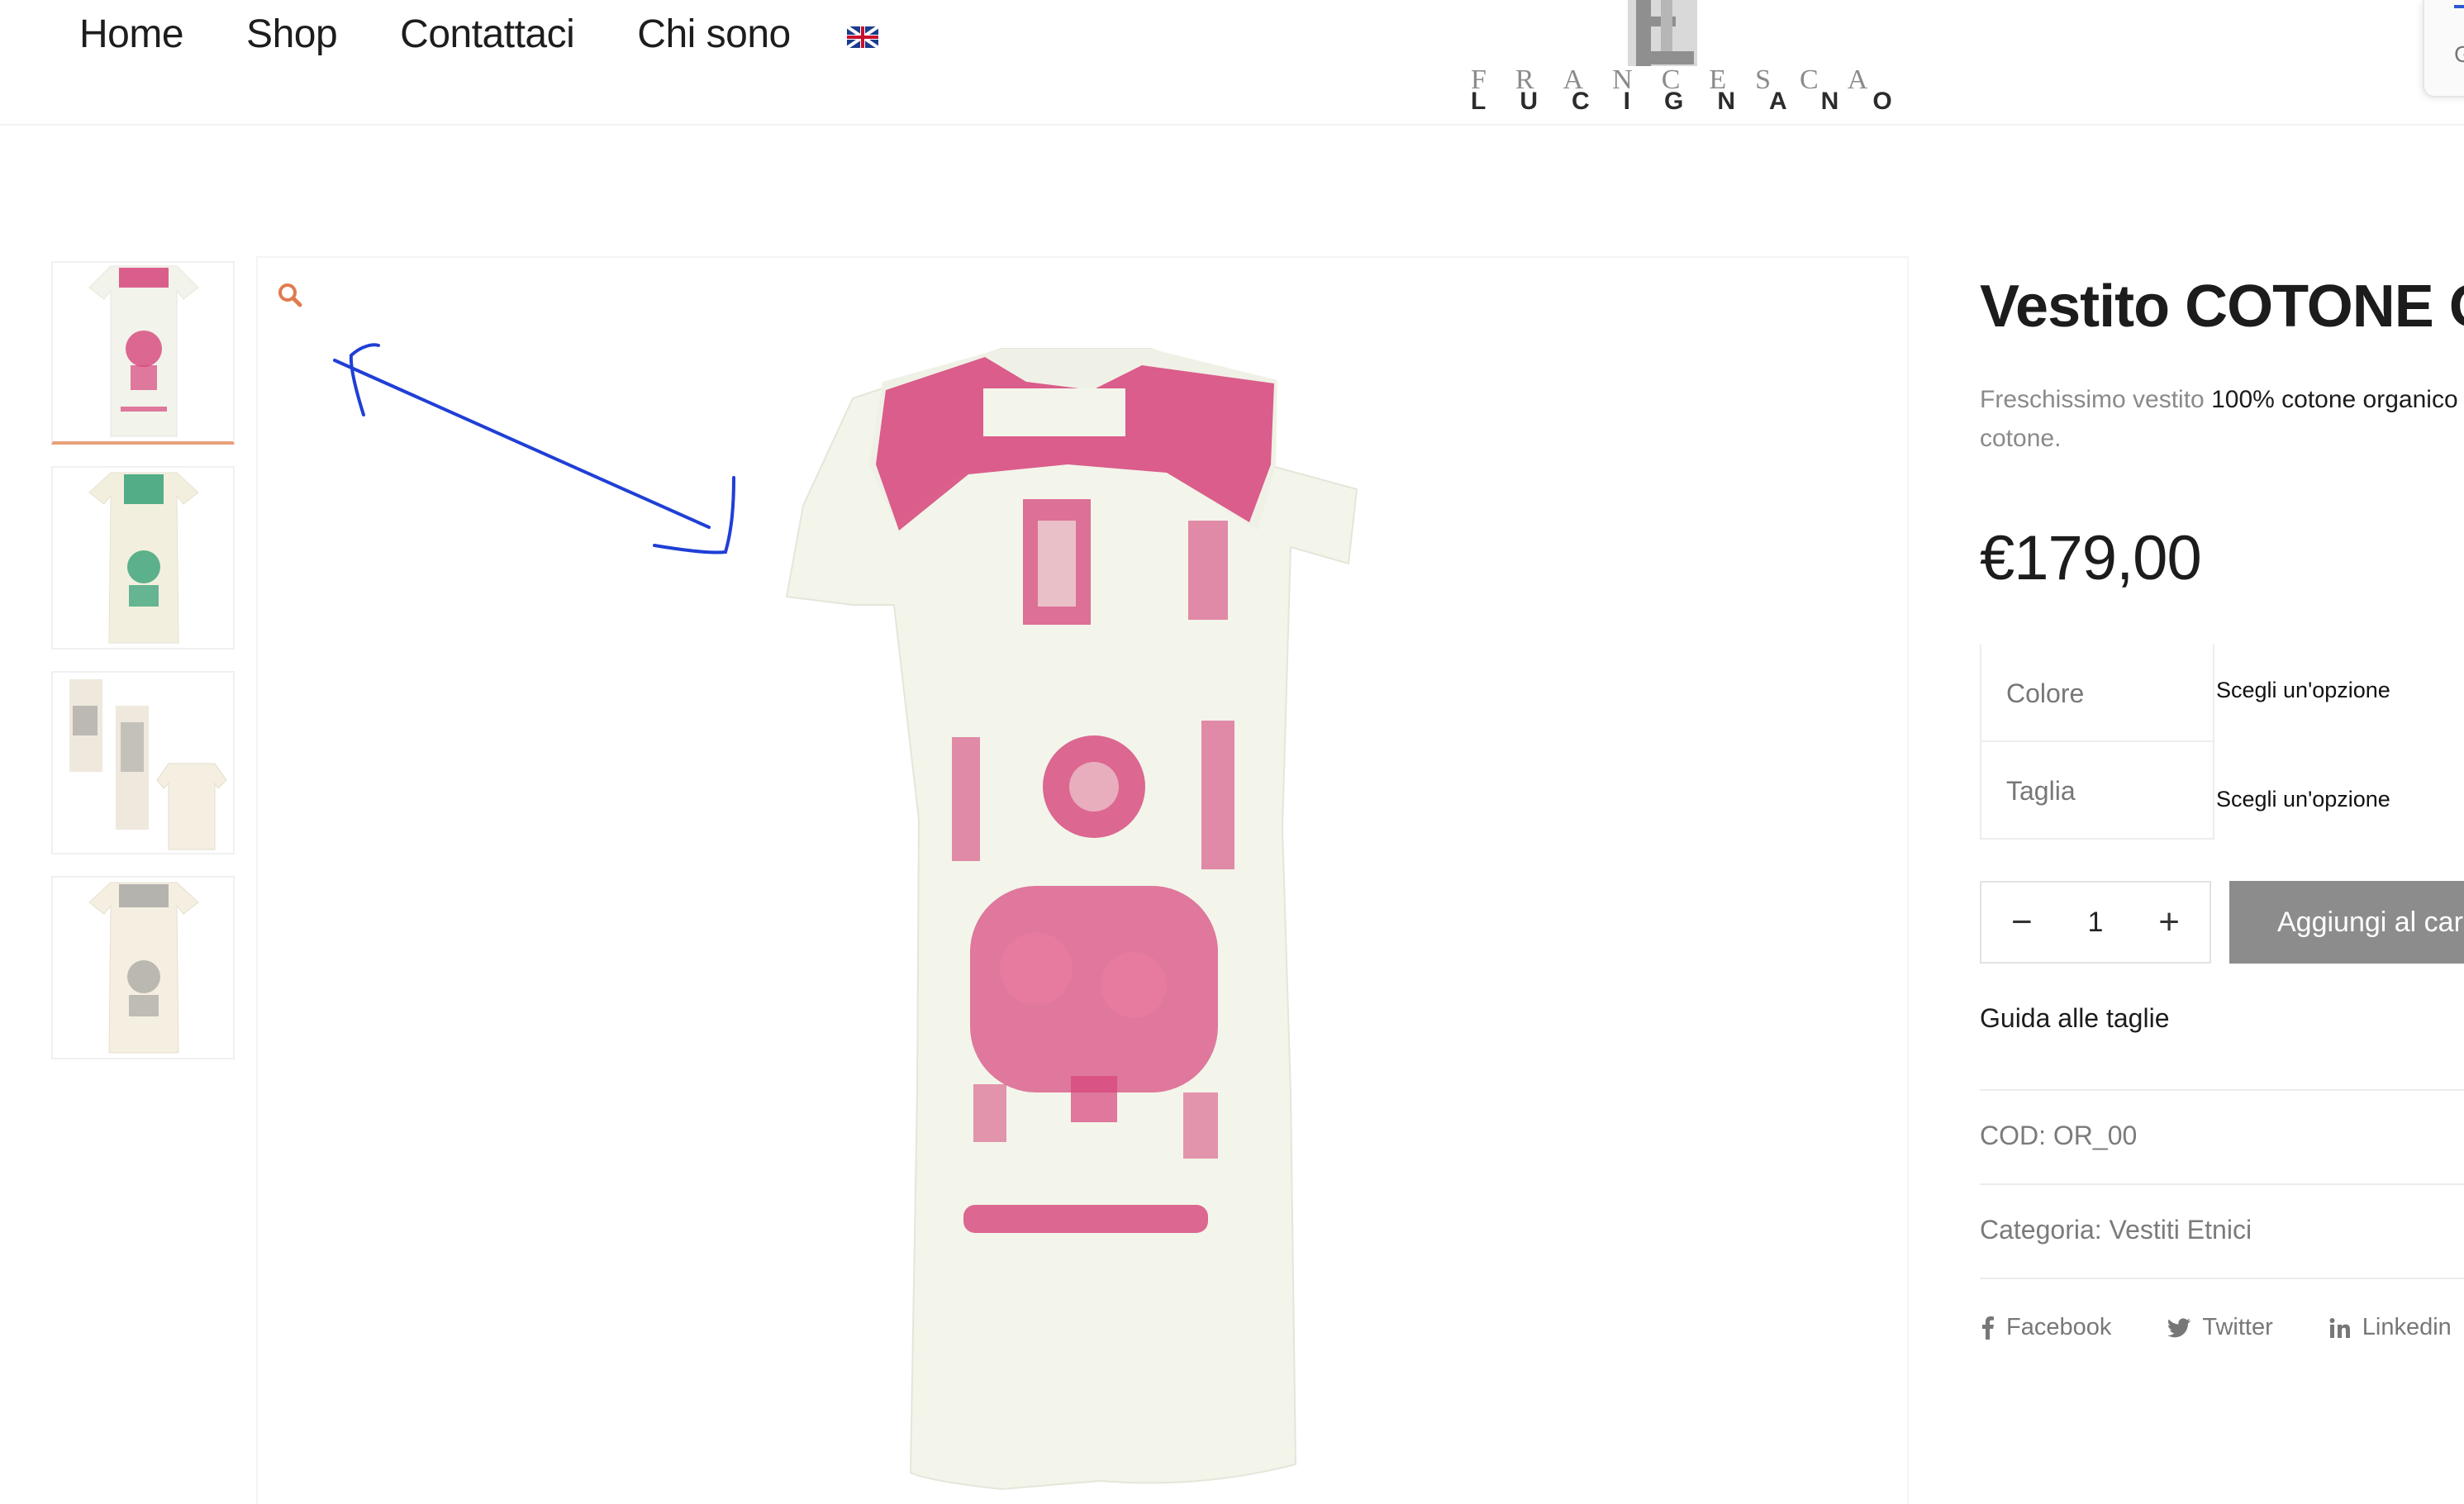 This screenshot has height=1504, width=2464. Describe the element at coordinates (292, 34) in the screenshot. I see `nav-shop: Shop` at that location.